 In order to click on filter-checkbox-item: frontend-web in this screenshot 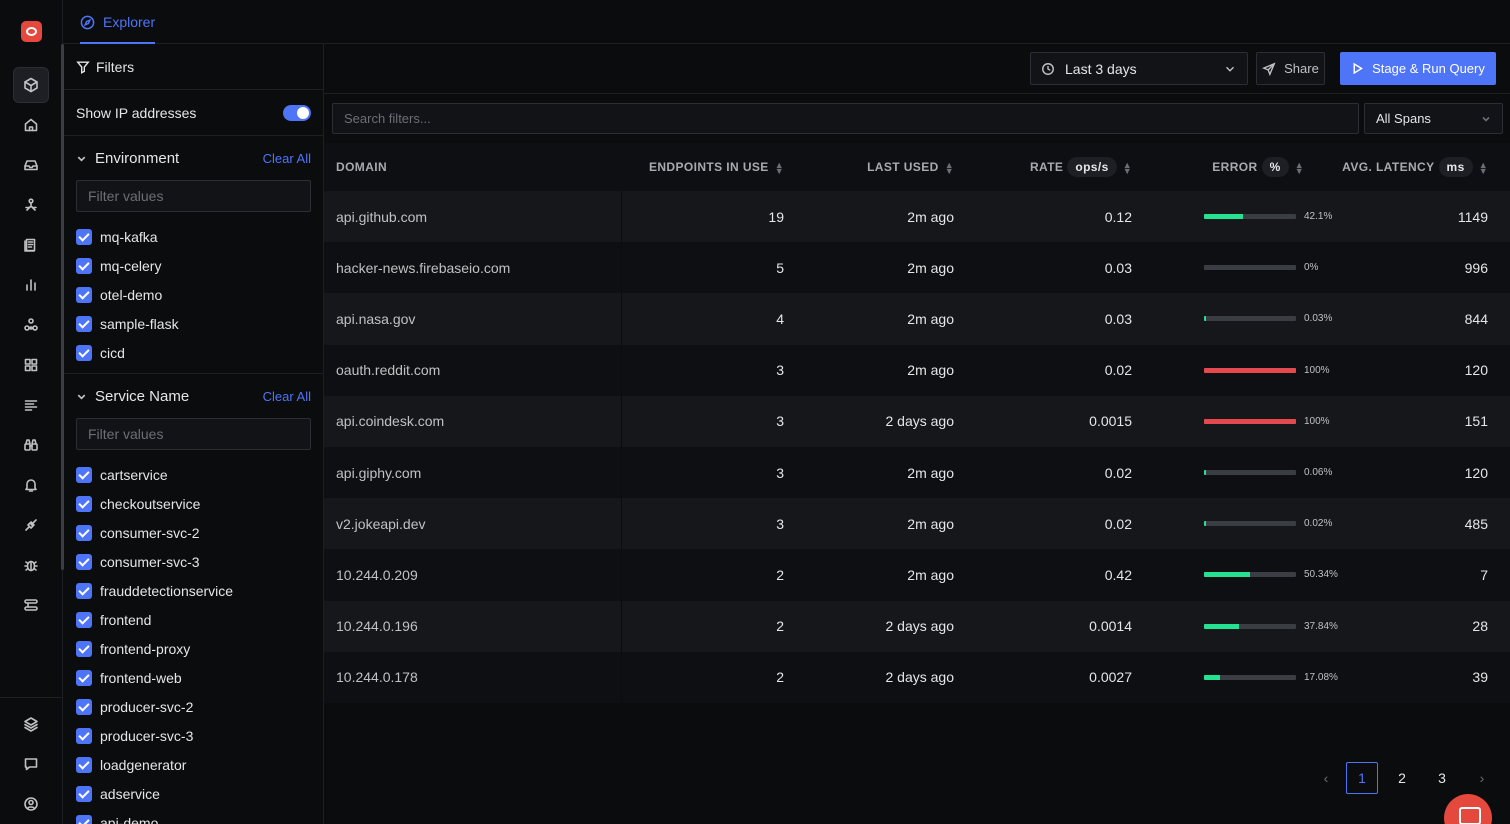, I will do `click(193, 677)`.